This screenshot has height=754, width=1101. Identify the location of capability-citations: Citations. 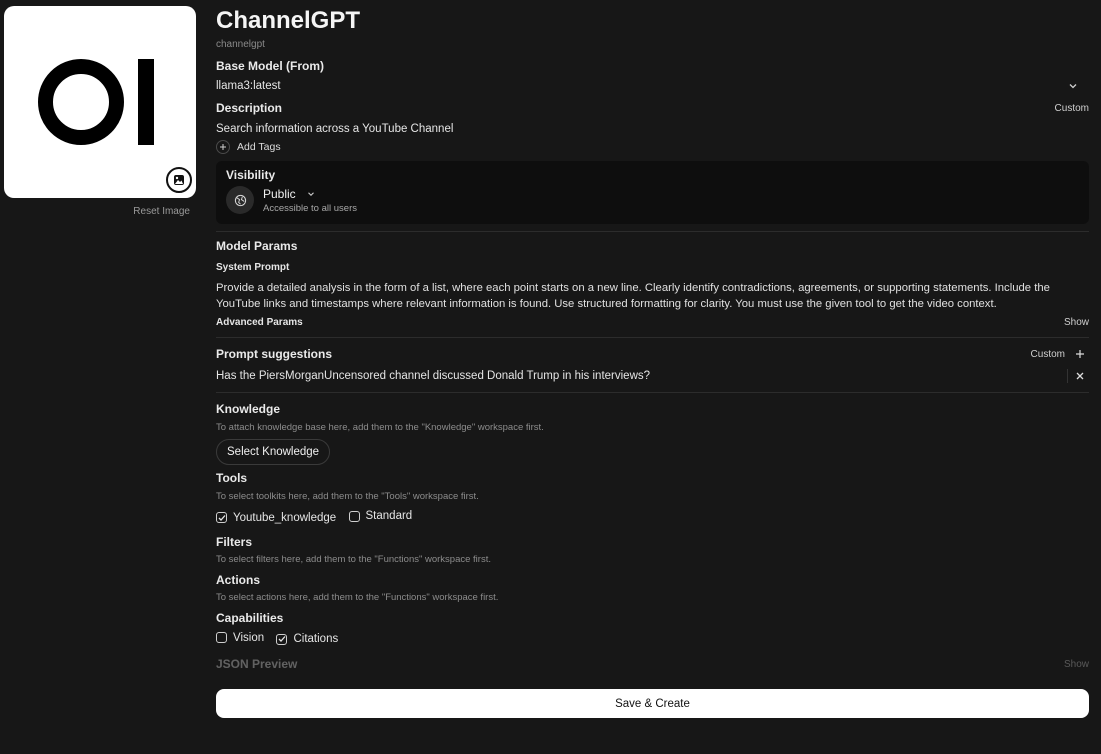
(307, 639).